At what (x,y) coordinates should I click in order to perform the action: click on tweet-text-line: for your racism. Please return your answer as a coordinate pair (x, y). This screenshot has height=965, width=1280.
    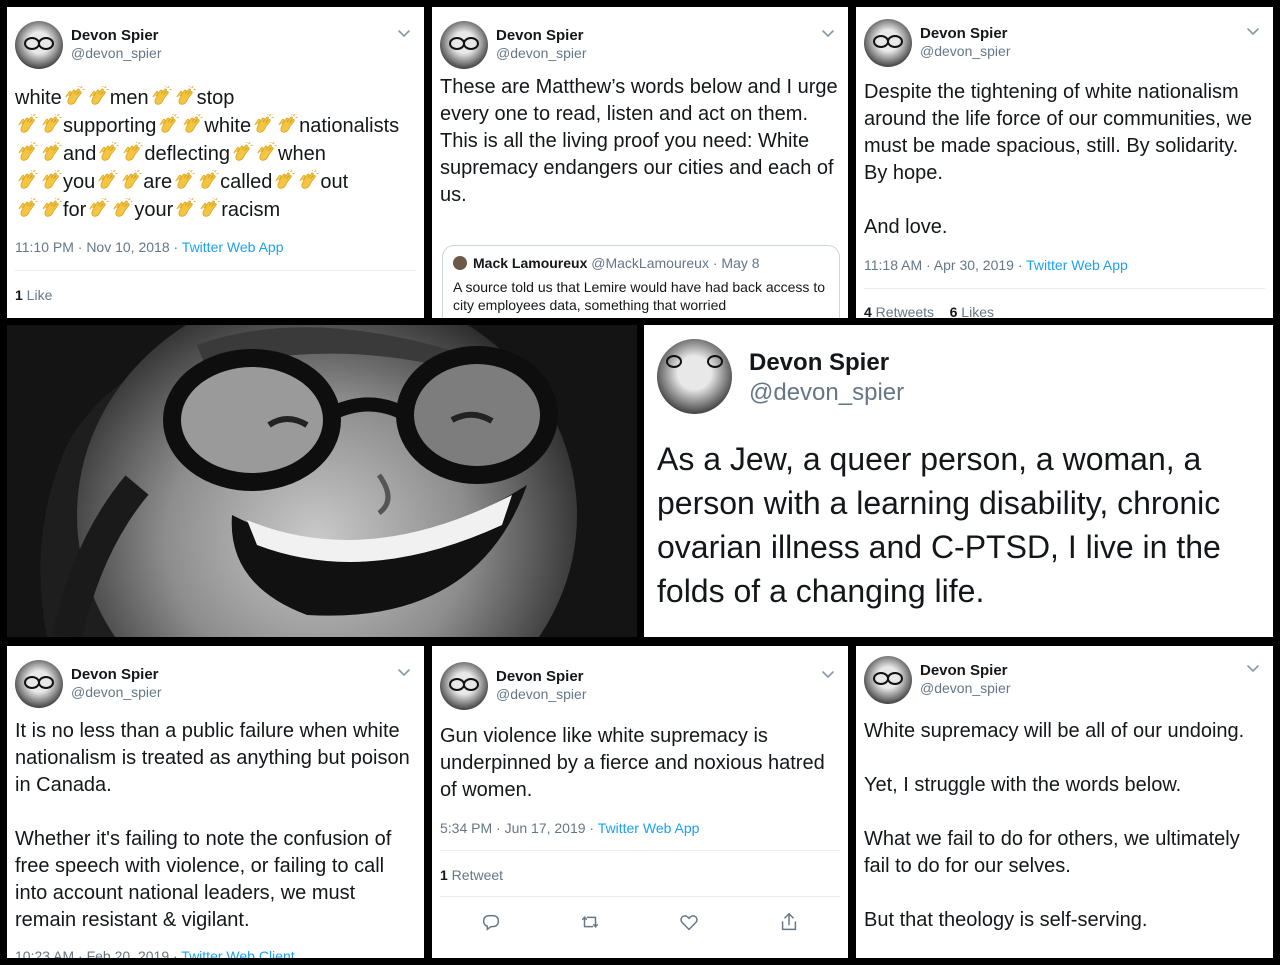
    Looking at the image, I should click on (215, 210).